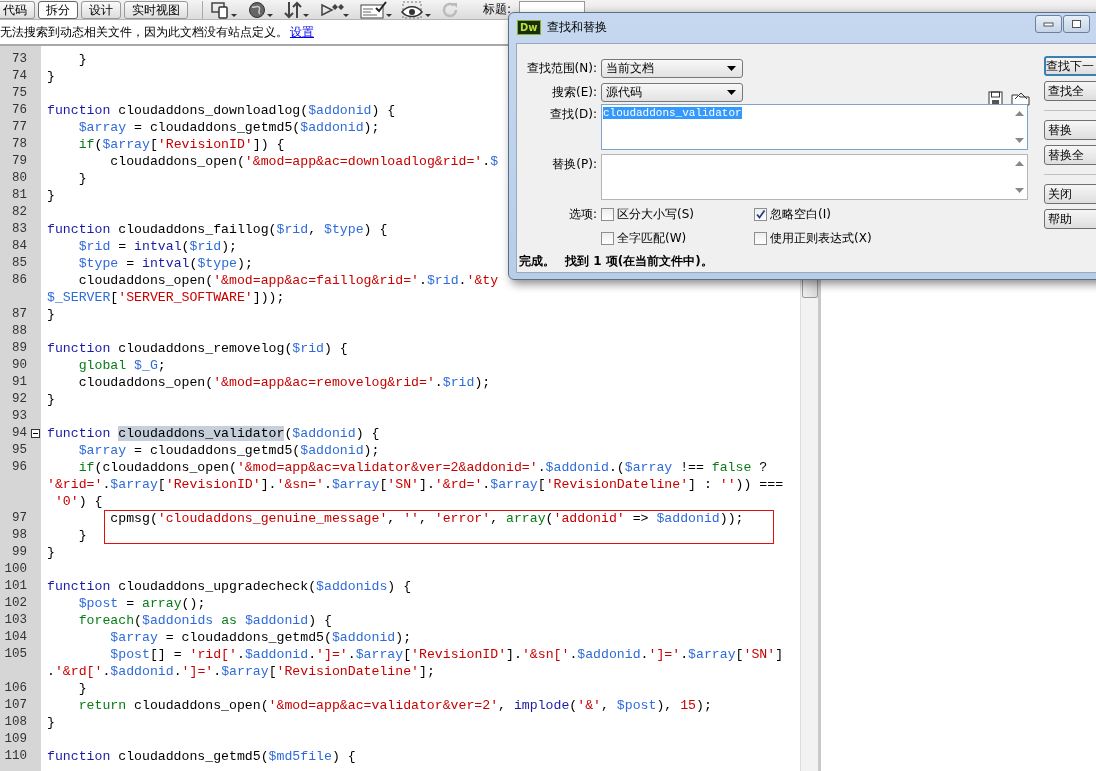 This screenshot has height=771, width=1096. I want to click on collapse-icon, so click(35, 433).